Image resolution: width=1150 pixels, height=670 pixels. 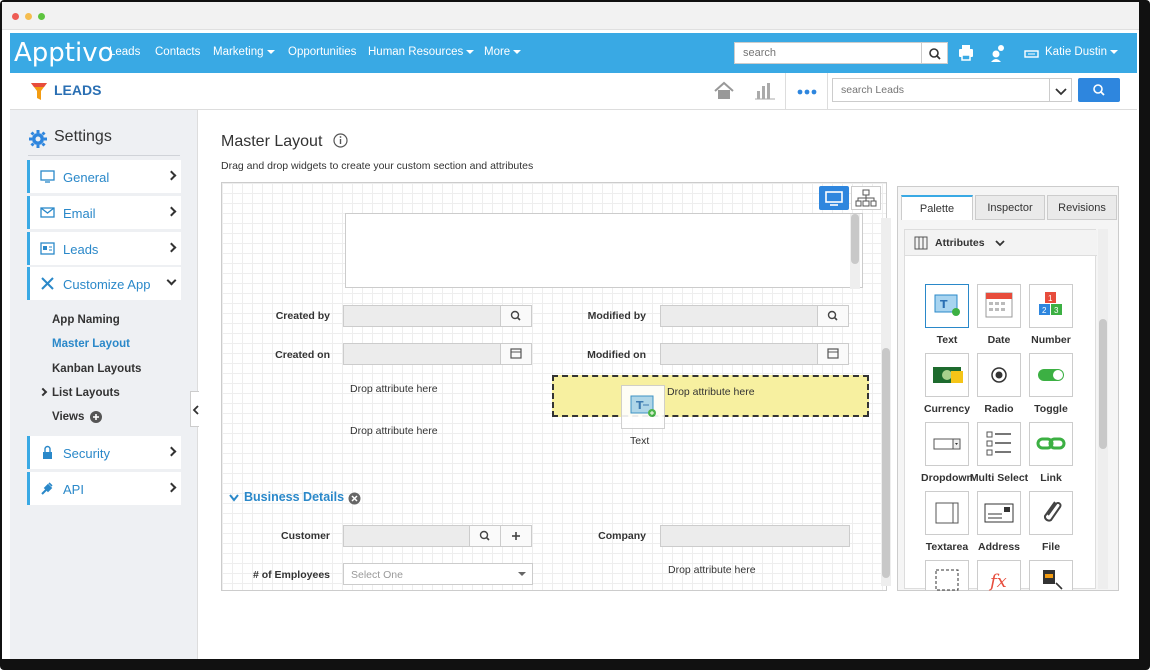 I want to click on dropdown-icon, so click(x=947, y=444).